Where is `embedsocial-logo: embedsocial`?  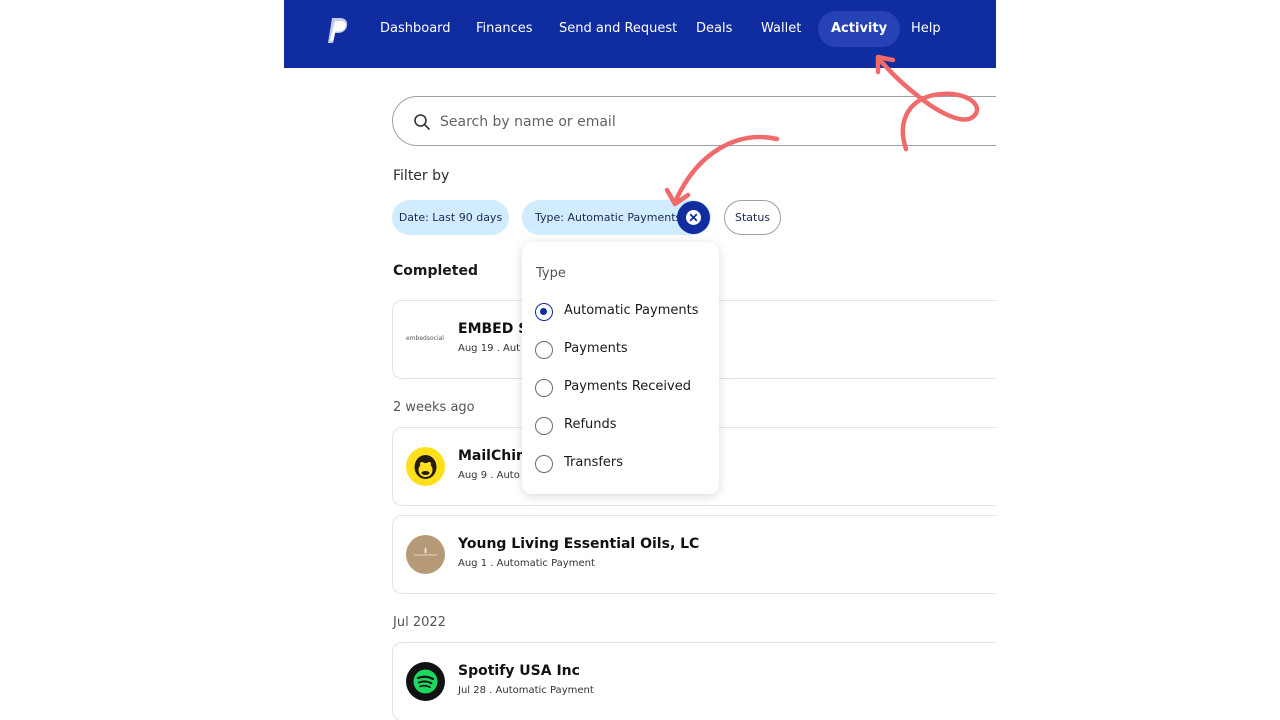 embedsocial-logo: embedsocial is located at coordinates (427, 341).